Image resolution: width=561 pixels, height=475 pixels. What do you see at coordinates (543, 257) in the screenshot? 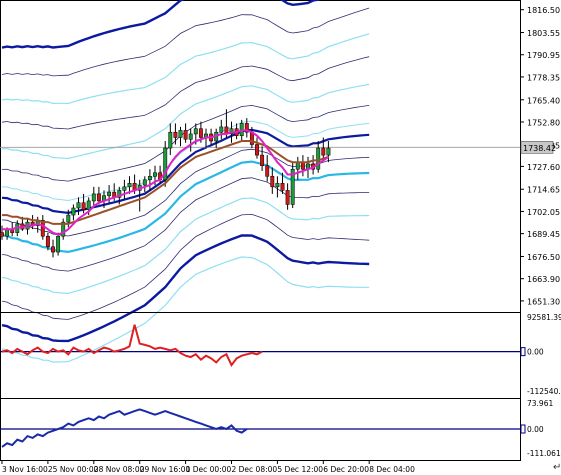
I see `price-tick-label: 1676.50` at bounding box center [543, 257].